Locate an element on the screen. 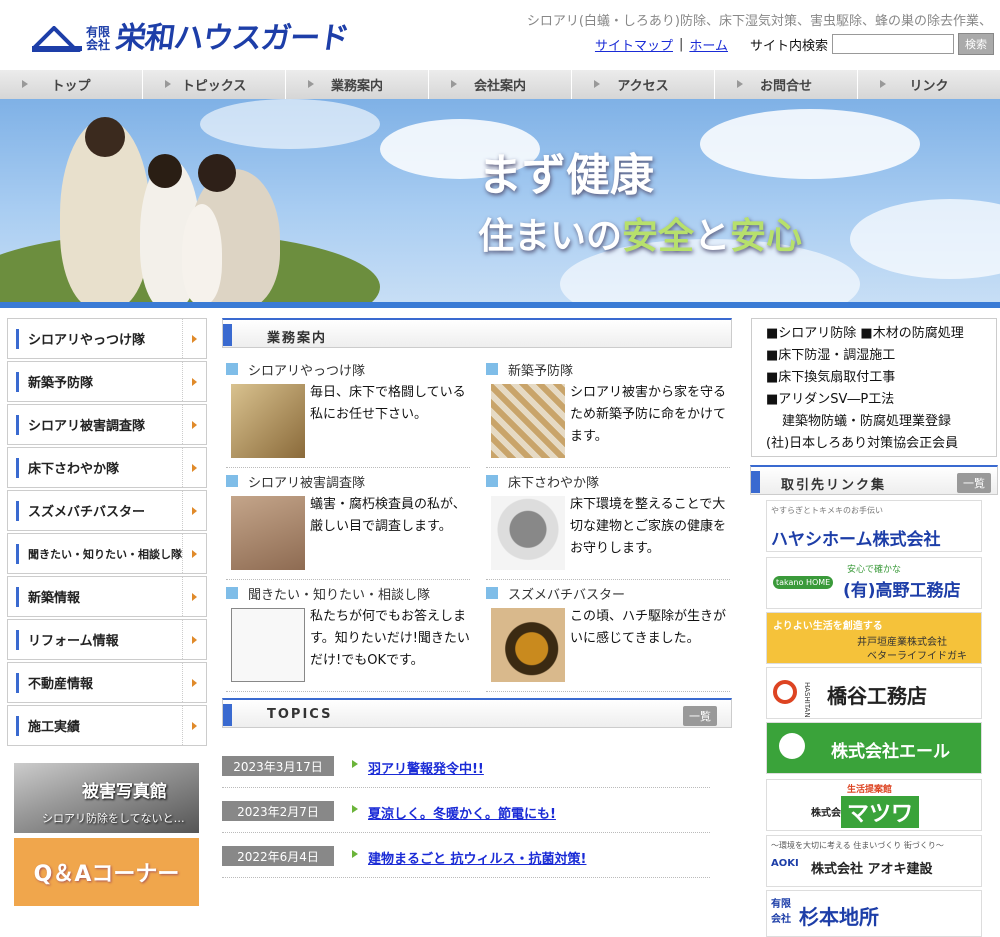 This screenshot has width=1000, height=937. partner-banner-idogaki: よりよい生活を創造する 井戸垣産業株式会社 ベターライフイドガキ is located at coordinates (874, 638).